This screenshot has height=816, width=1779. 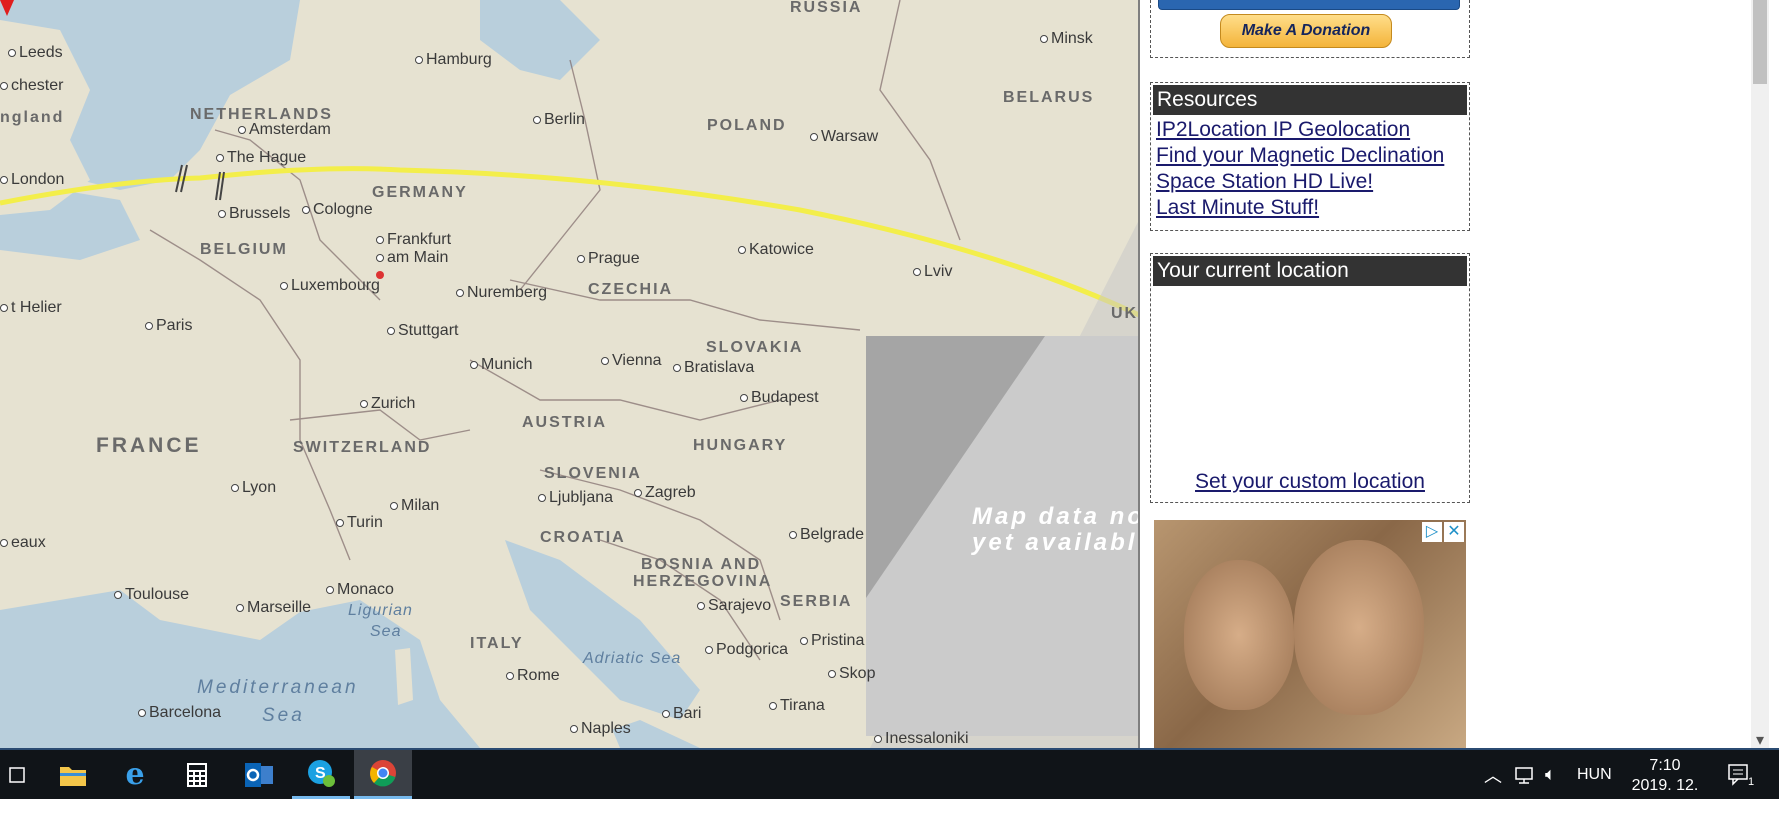 I want to click on map-city-label: Rome, so click(x=533, y=676).